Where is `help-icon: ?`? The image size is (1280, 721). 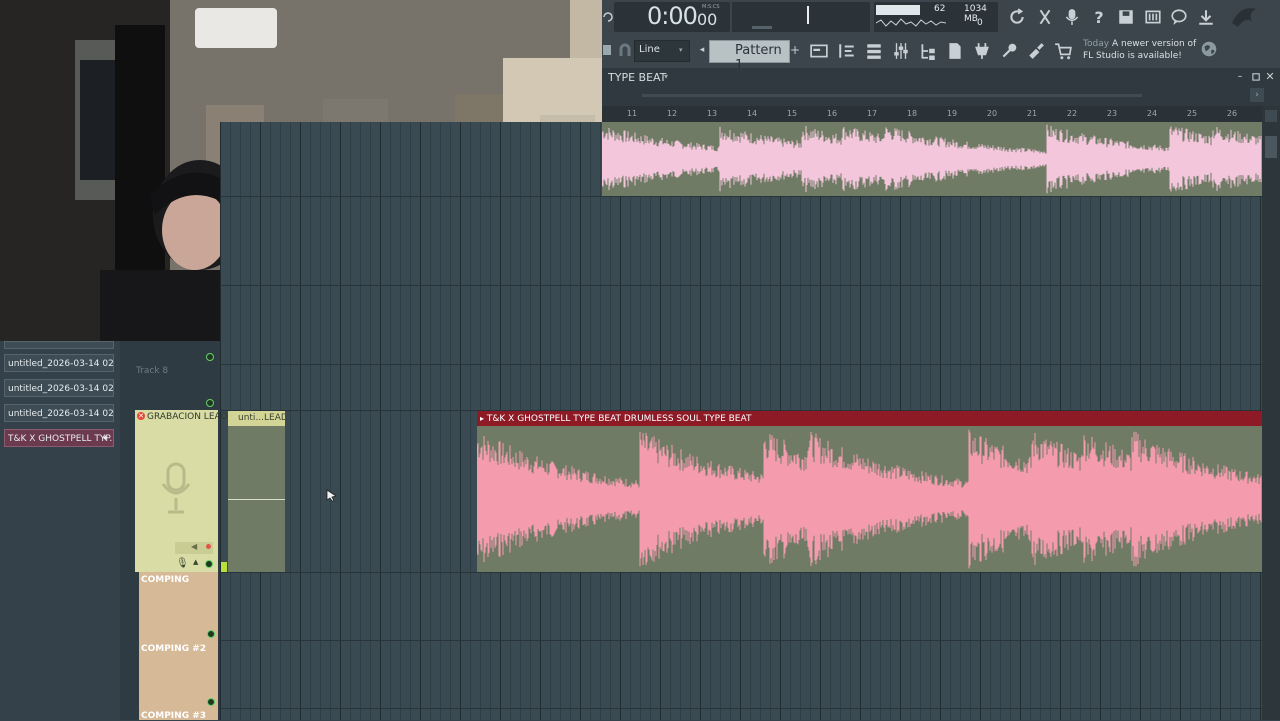 help-icon: ? is located at coordinates (1099, 17).